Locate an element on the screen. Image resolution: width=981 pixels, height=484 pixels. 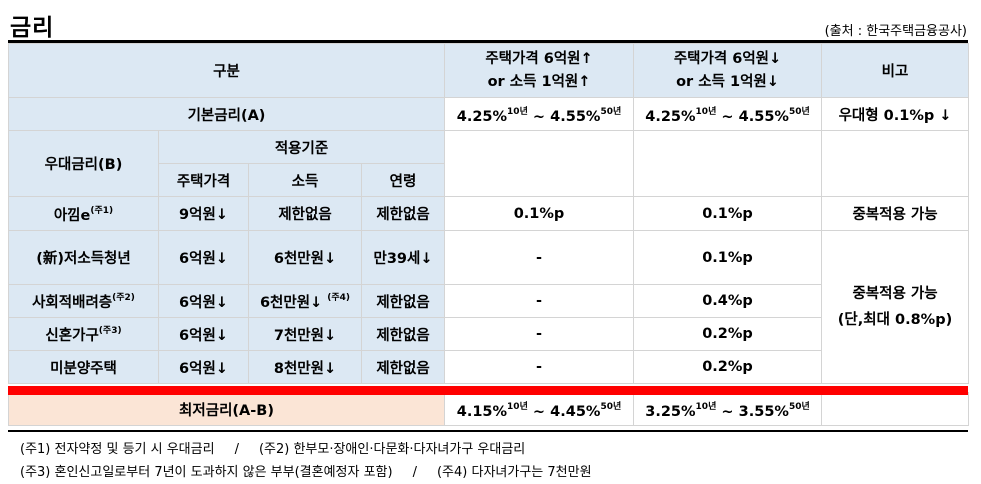
row-name: (新)저소득청년 is located at coordinates (83, 257).